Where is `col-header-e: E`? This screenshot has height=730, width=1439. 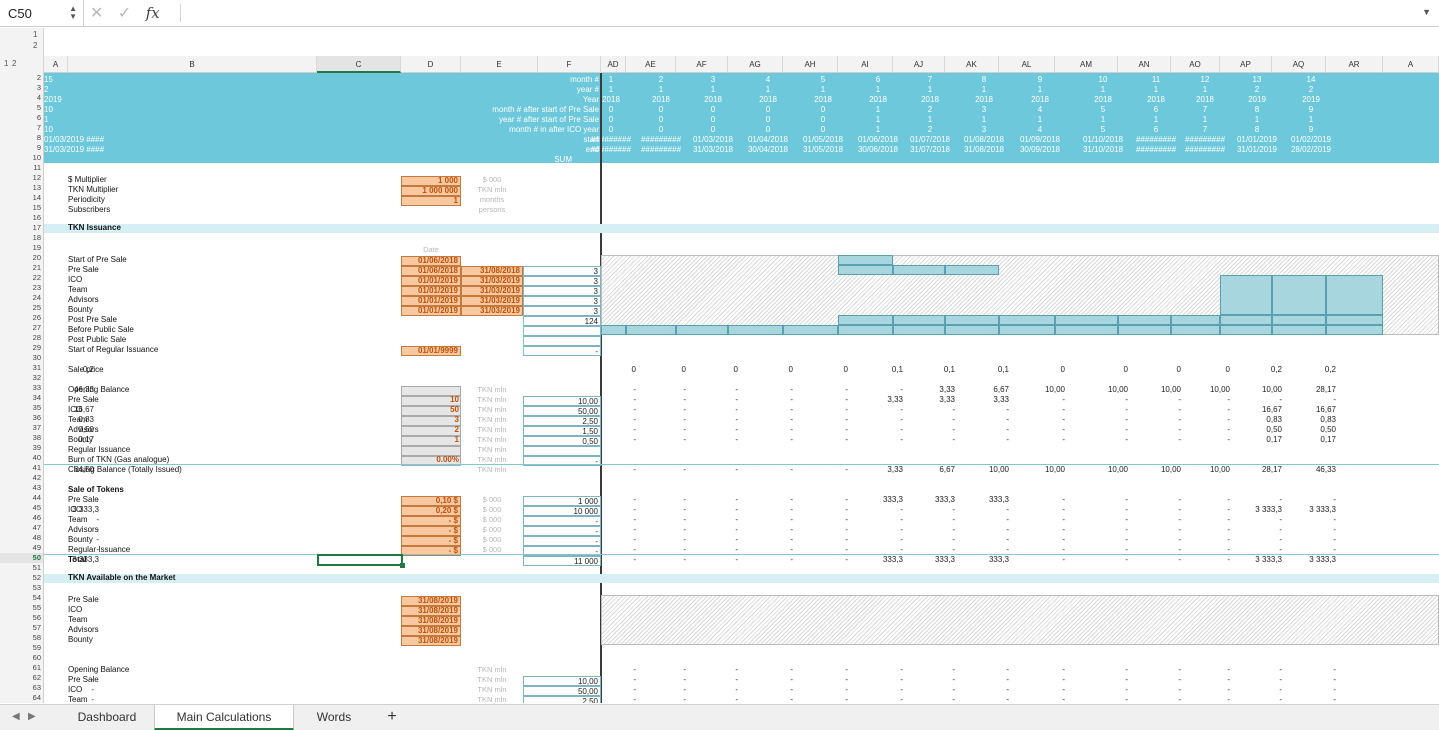 col-header-e: E is located at coordinates (499, 64).